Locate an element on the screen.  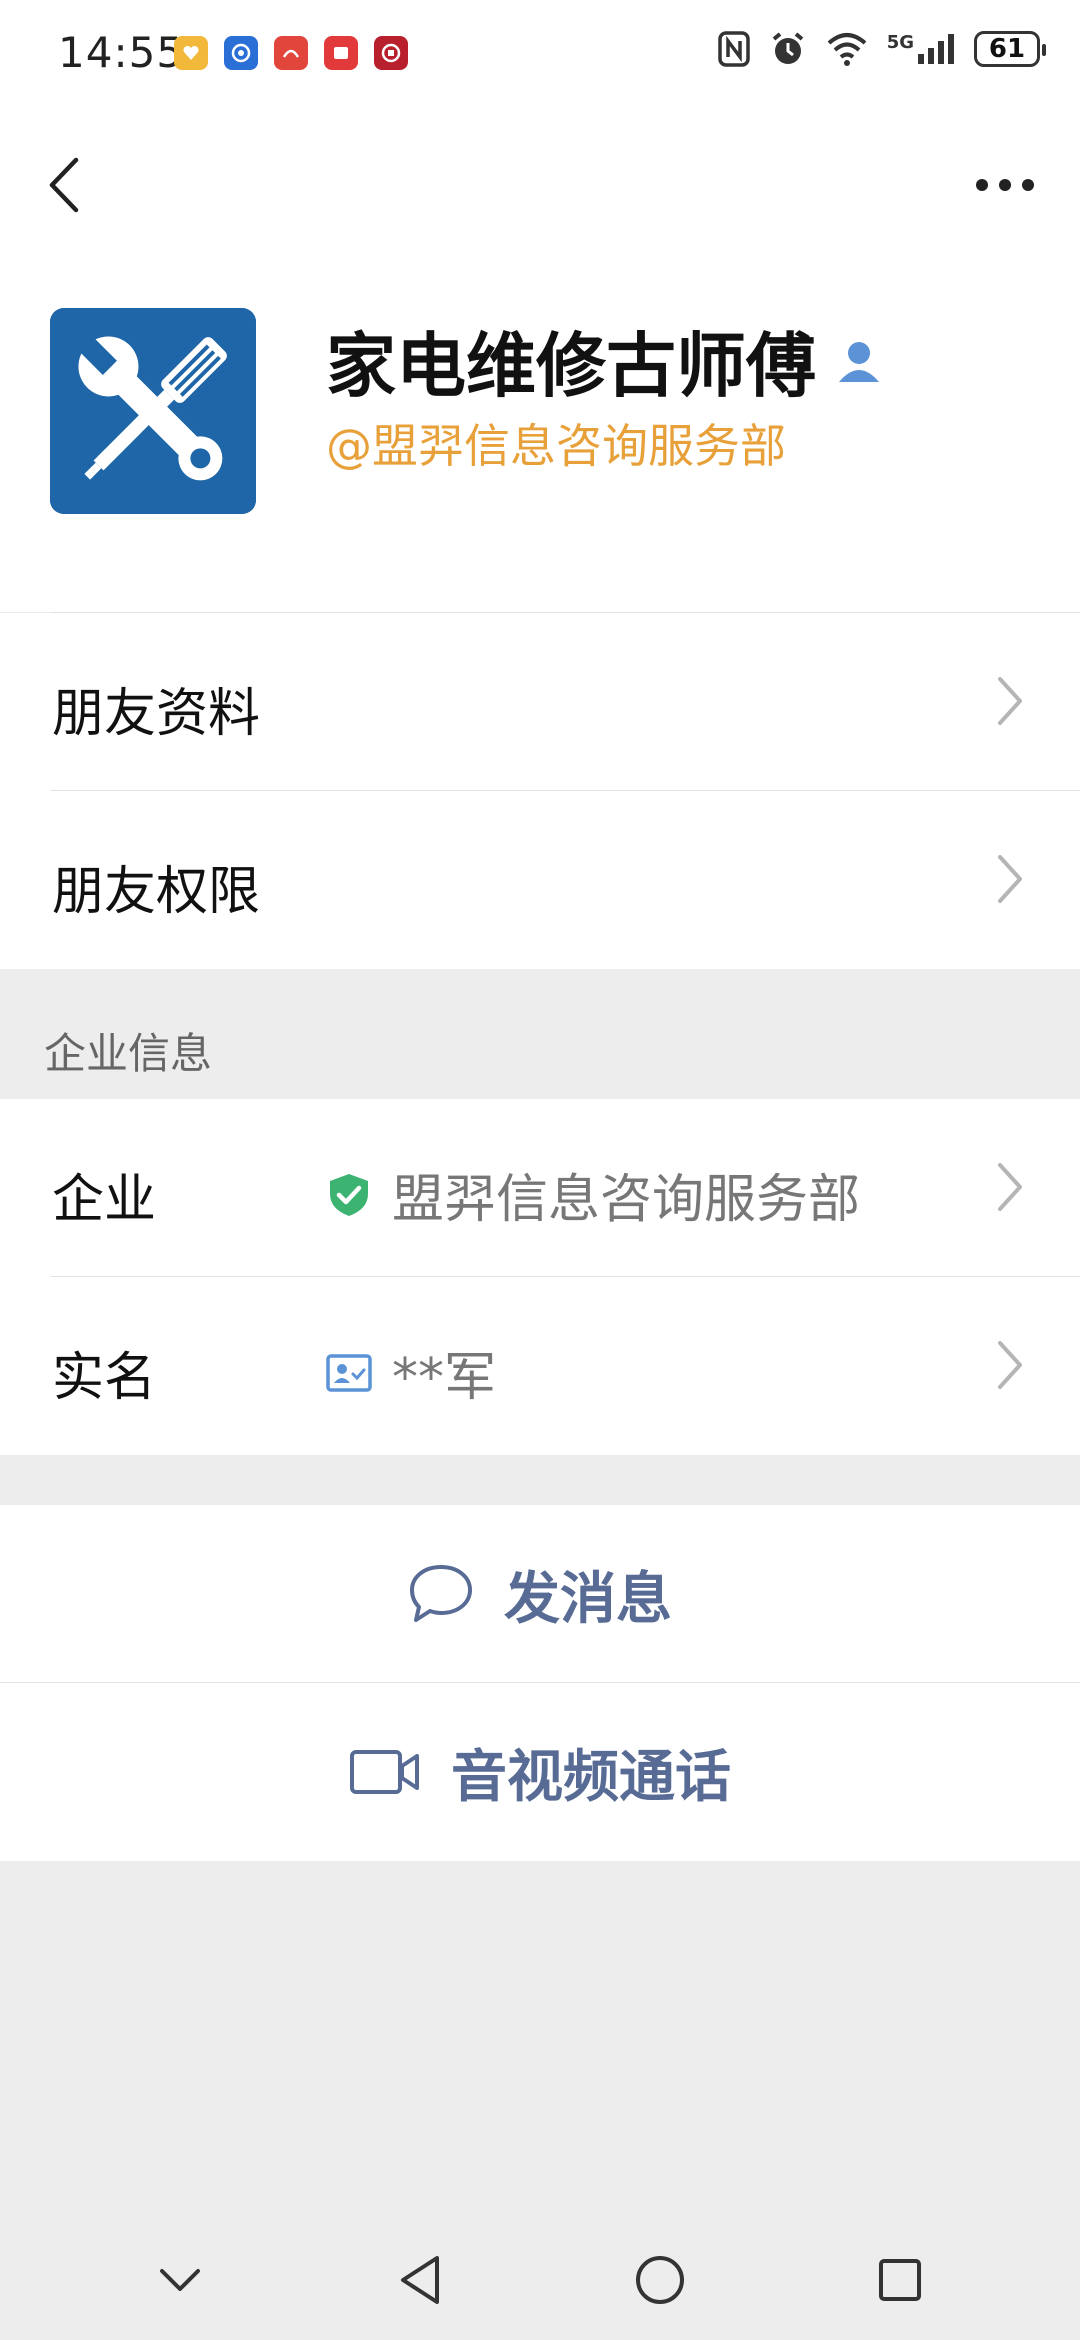
wifi-icon is located at coordinates (847, 49).